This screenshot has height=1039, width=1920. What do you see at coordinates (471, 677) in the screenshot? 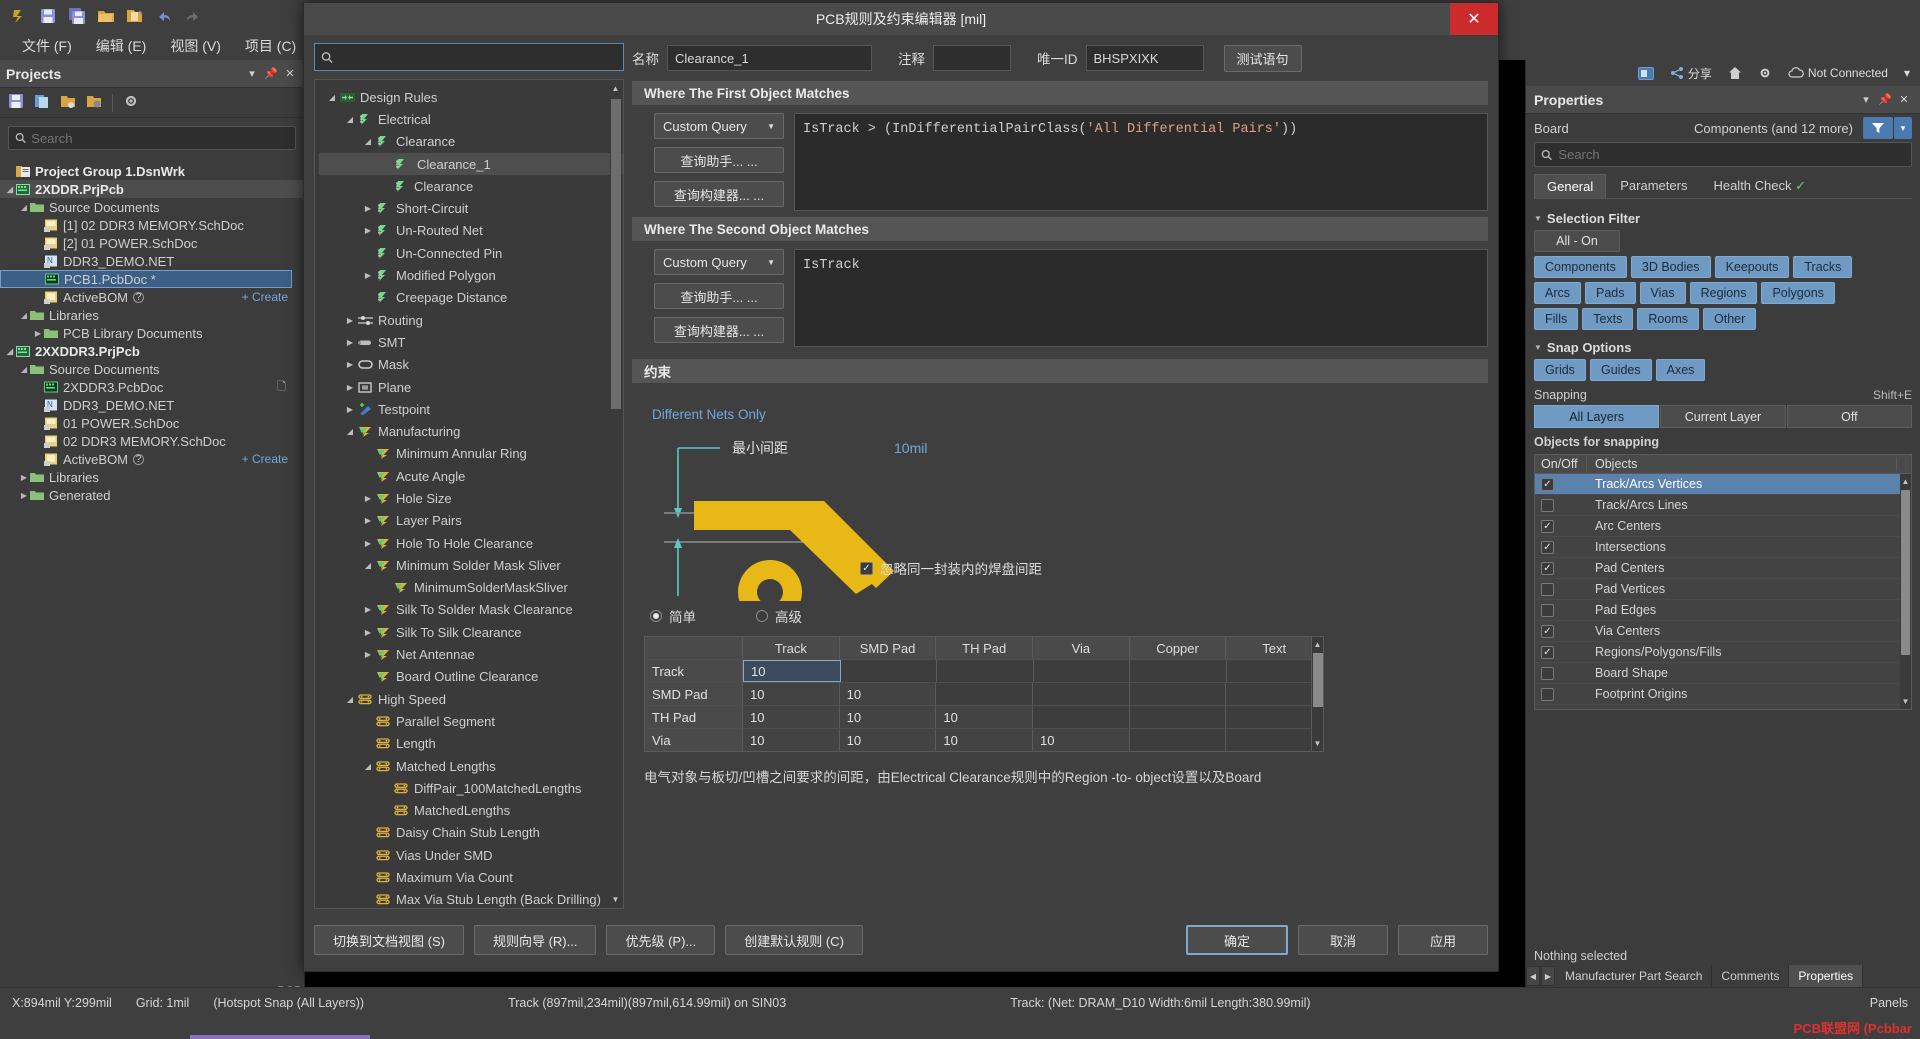
I see `rule-tree-item: Board Outline Clearance` at bounding box center [471, 677].